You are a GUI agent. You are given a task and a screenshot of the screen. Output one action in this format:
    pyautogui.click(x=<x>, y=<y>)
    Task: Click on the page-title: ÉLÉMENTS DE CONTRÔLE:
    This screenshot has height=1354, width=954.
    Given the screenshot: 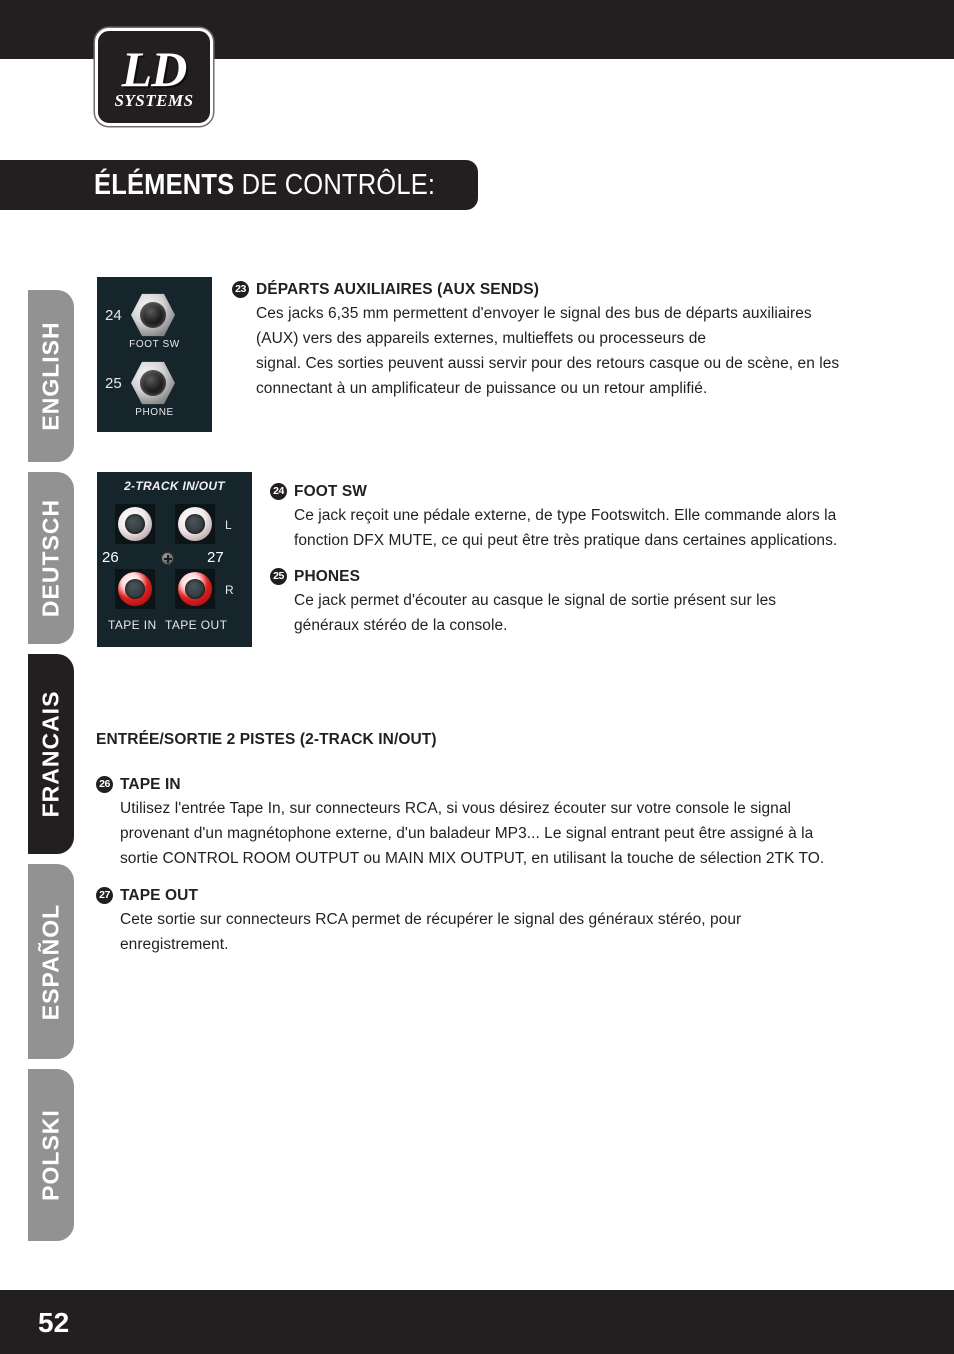 What is the action you would take?
    pyautogui.click(x=264, y=185)
    